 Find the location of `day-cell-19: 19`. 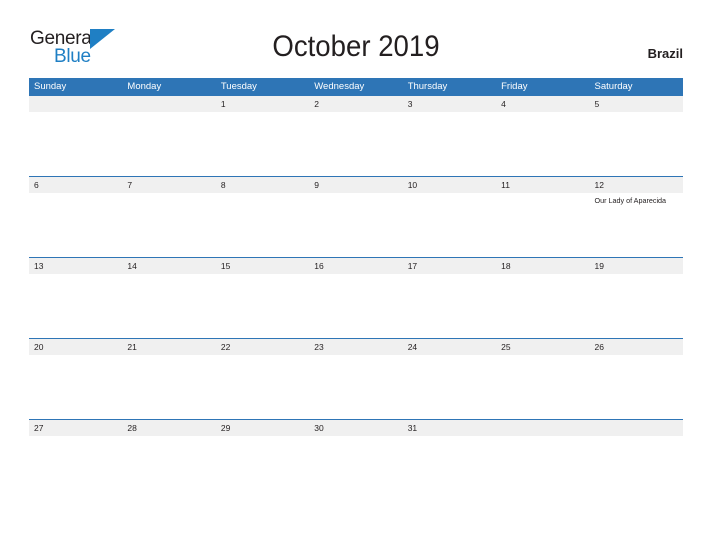

day-cell-19: 19 is located at coordinates (636, 298).